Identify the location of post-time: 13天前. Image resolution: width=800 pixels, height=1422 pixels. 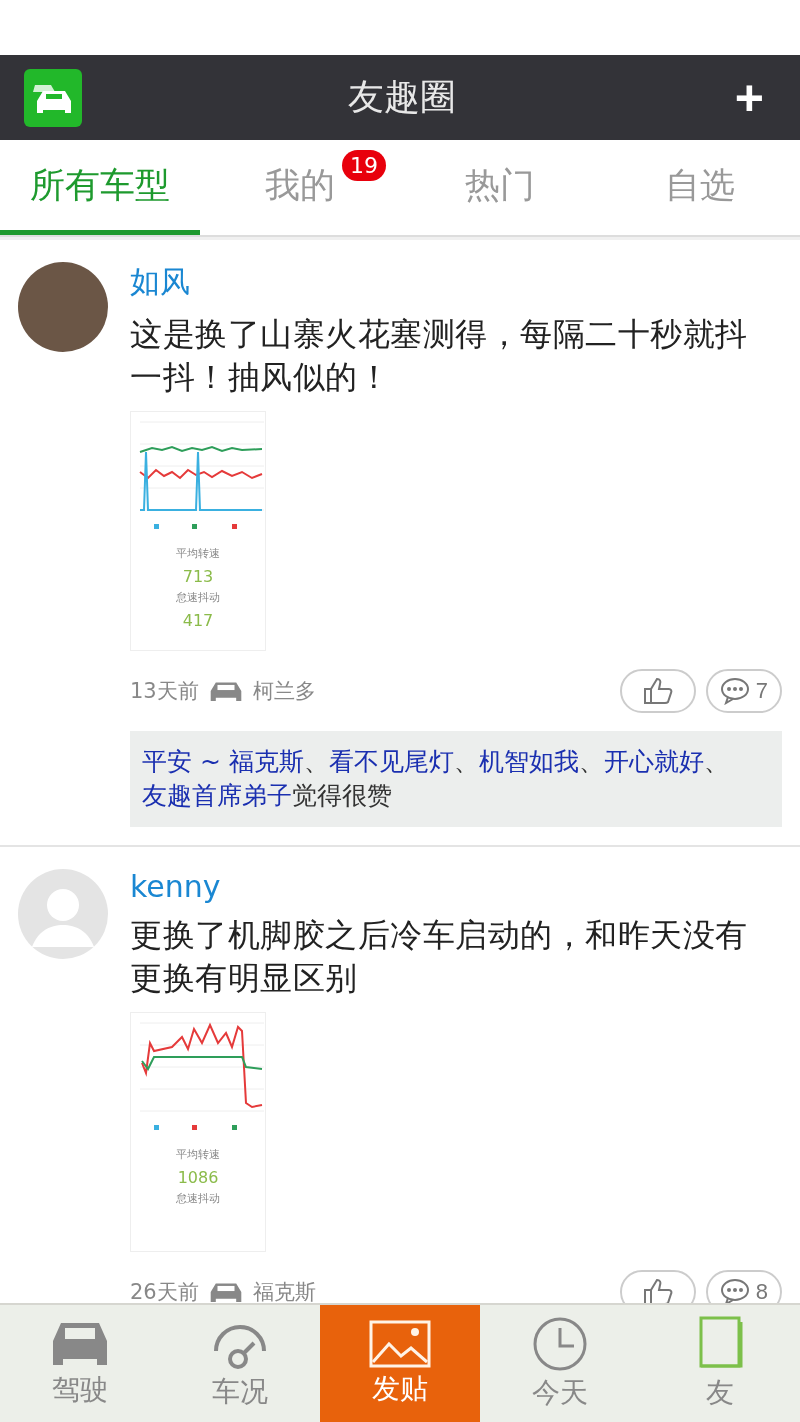
(164, 692).